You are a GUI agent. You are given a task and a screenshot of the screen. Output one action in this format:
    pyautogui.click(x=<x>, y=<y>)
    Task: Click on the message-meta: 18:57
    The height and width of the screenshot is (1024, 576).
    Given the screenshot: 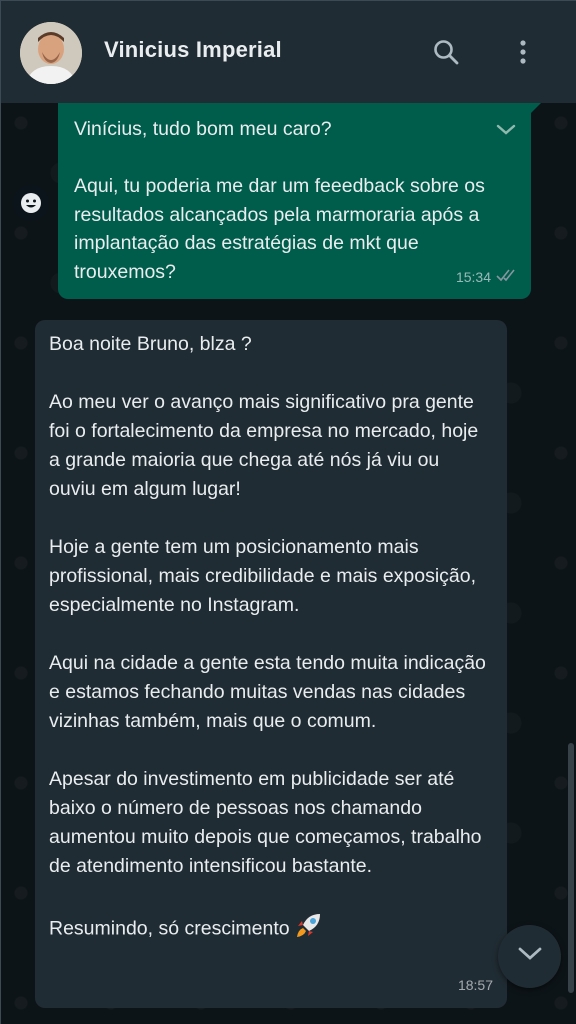 What is the action you would take?
    pyautogui.click(x=475, y=985)
    